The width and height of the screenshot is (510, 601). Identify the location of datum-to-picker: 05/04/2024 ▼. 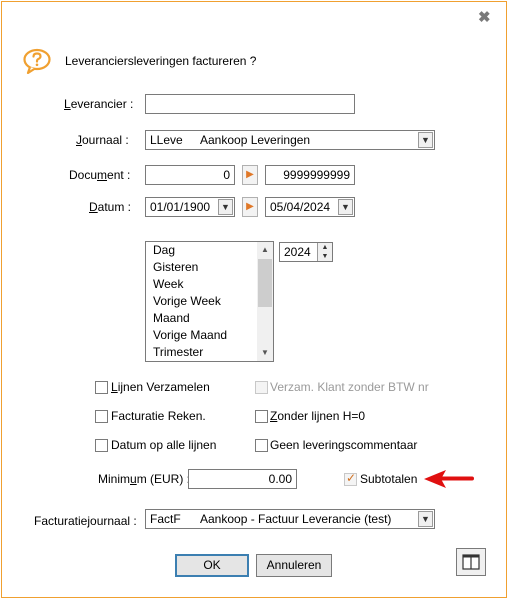
(310, 207).